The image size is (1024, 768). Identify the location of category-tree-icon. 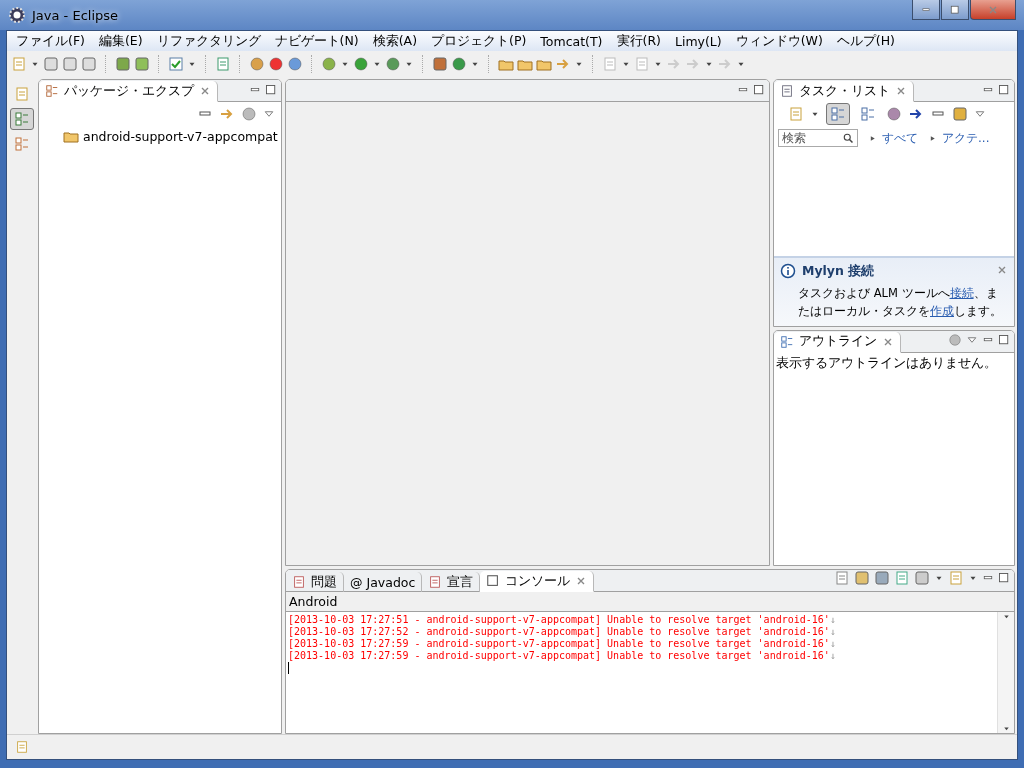
(838, 114).